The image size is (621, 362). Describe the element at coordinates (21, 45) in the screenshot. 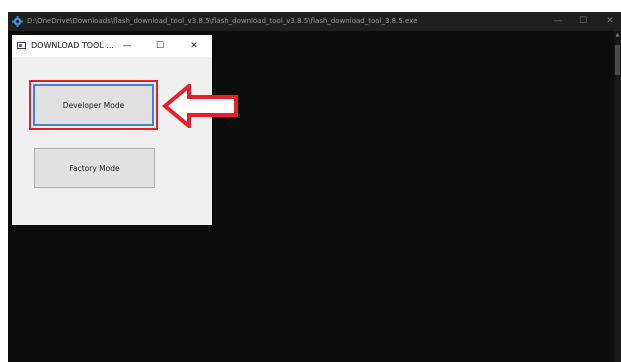

I see `app-window-icon` at that location.